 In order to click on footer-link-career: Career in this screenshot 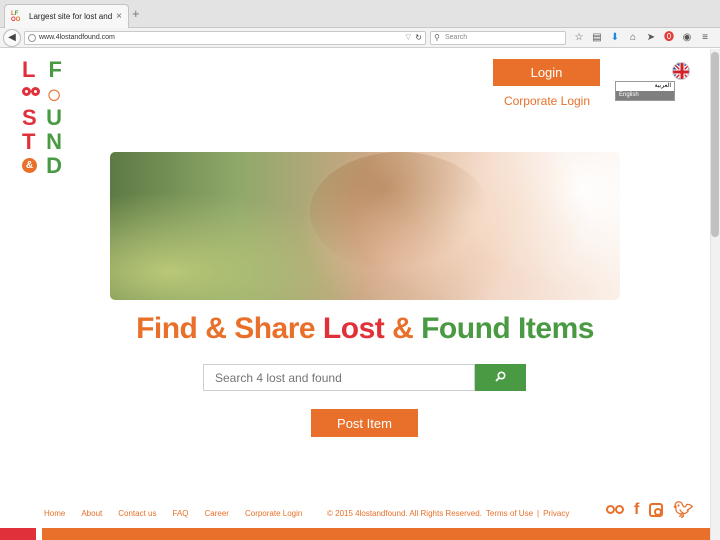, I will do `click(217, 513)`.